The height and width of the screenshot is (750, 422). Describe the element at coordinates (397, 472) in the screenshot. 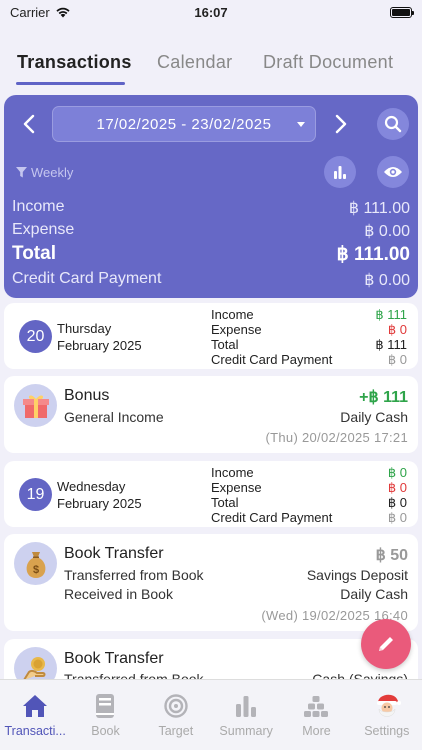

I see `day-income-value: ฿ 0` at that location.